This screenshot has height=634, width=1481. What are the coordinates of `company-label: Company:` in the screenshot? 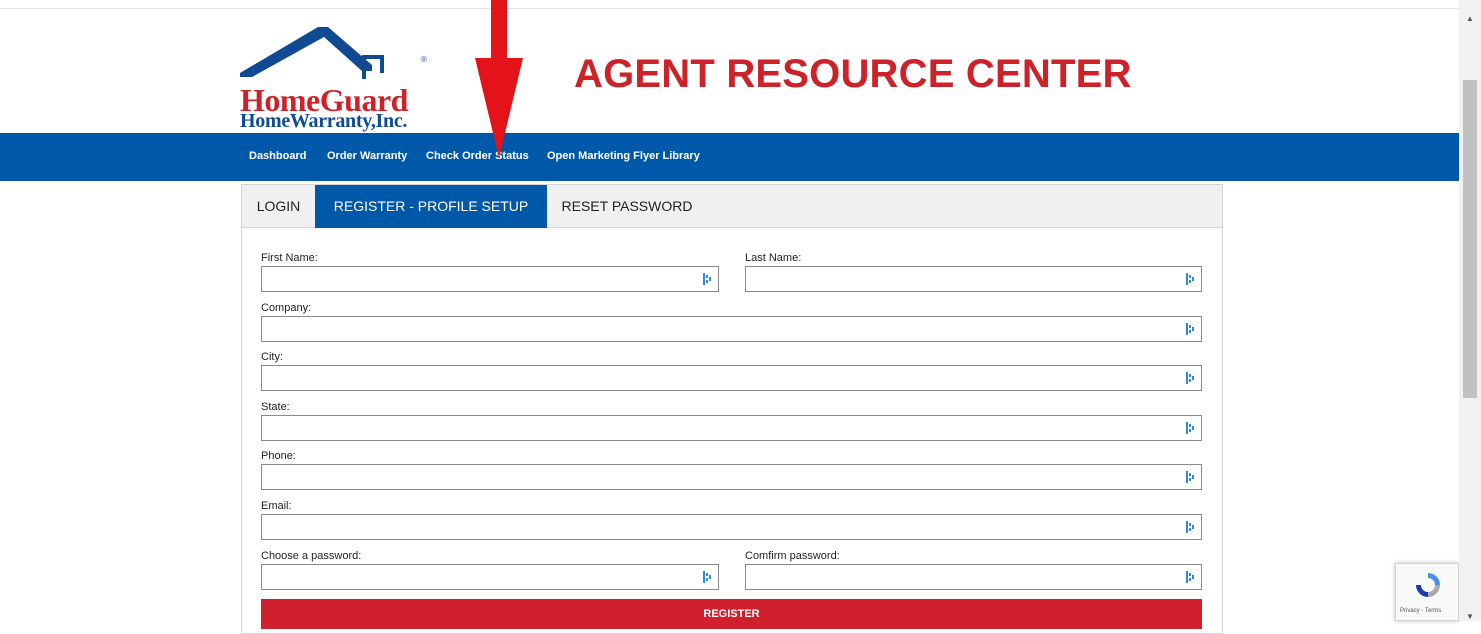 It's located at (286, 308).